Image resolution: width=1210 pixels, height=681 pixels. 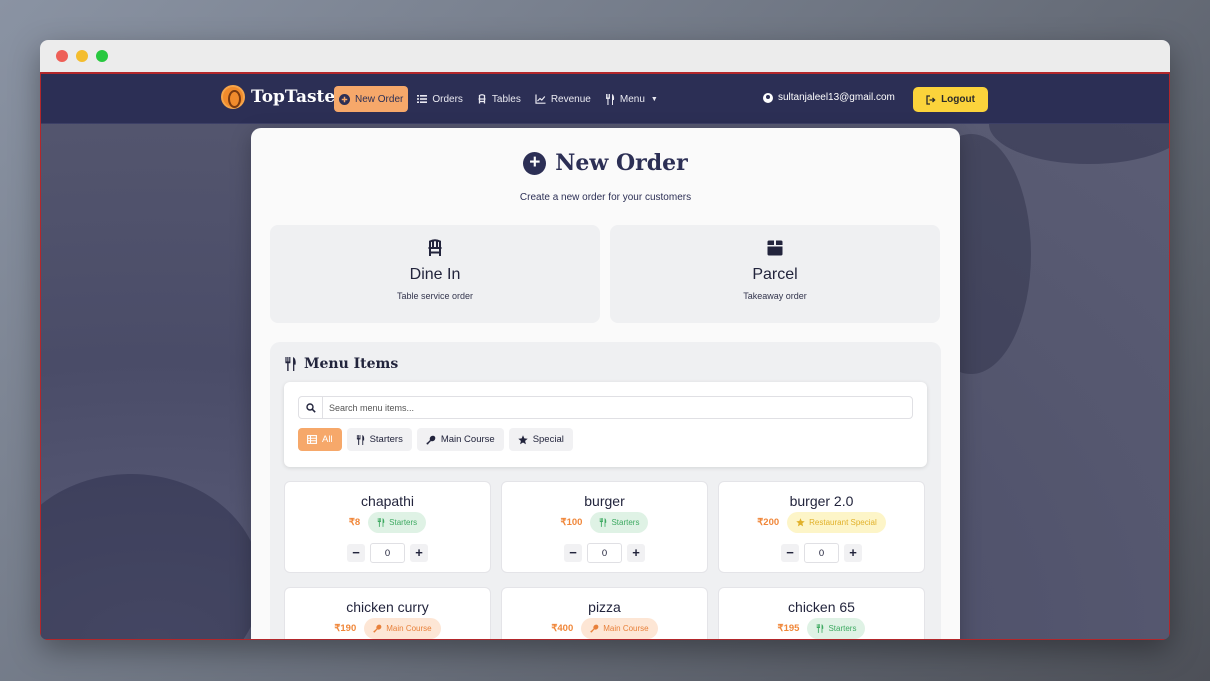 I want to click on category-filters: All Starters Main Course Special, so click(x=435, y=439).